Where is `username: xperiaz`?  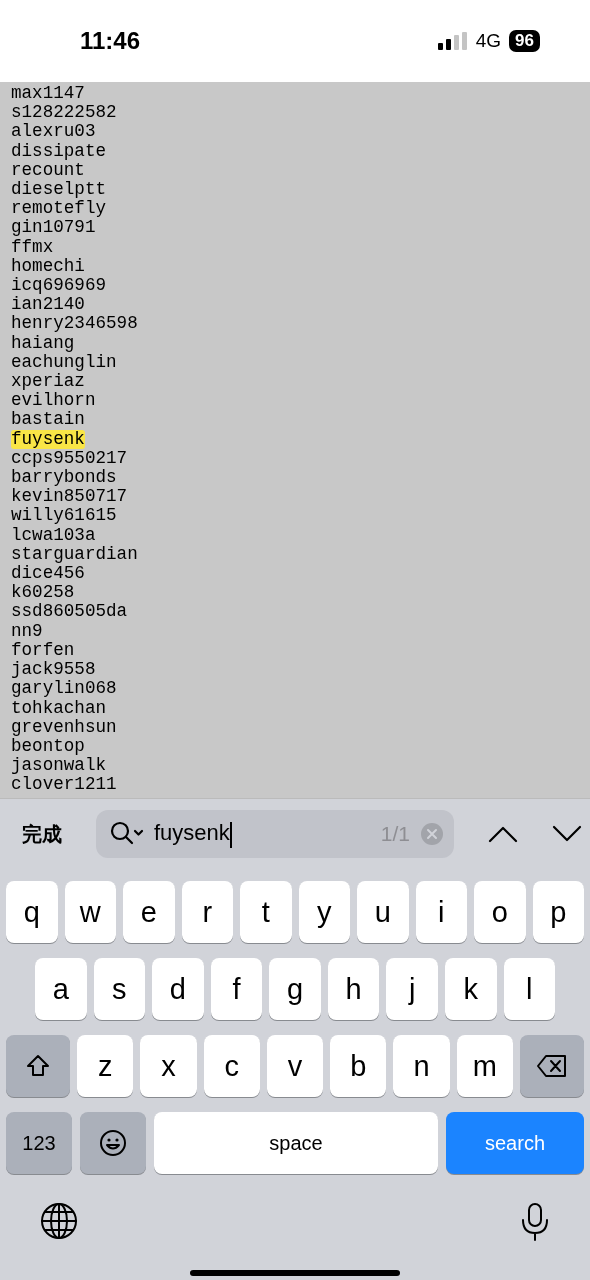
username: xperiaz is located at coordinates (48, 382).